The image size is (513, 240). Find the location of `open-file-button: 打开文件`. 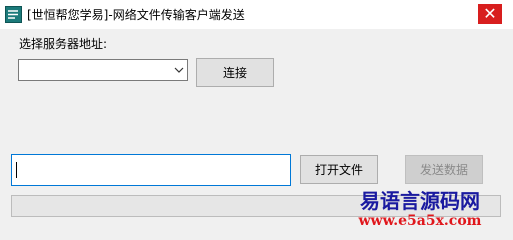

open-file-button: 打开文件 is located at coordinates (339, 169).